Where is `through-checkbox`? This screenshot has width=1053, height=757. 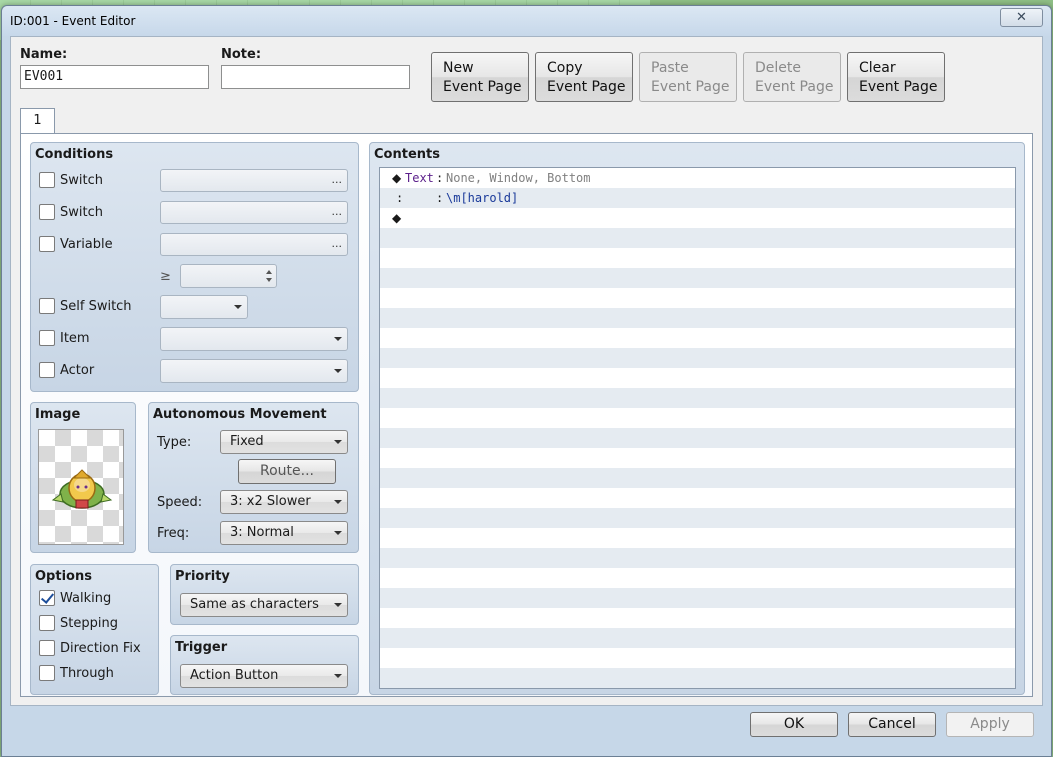
through-checkbox is located at coordinates (47, 673).